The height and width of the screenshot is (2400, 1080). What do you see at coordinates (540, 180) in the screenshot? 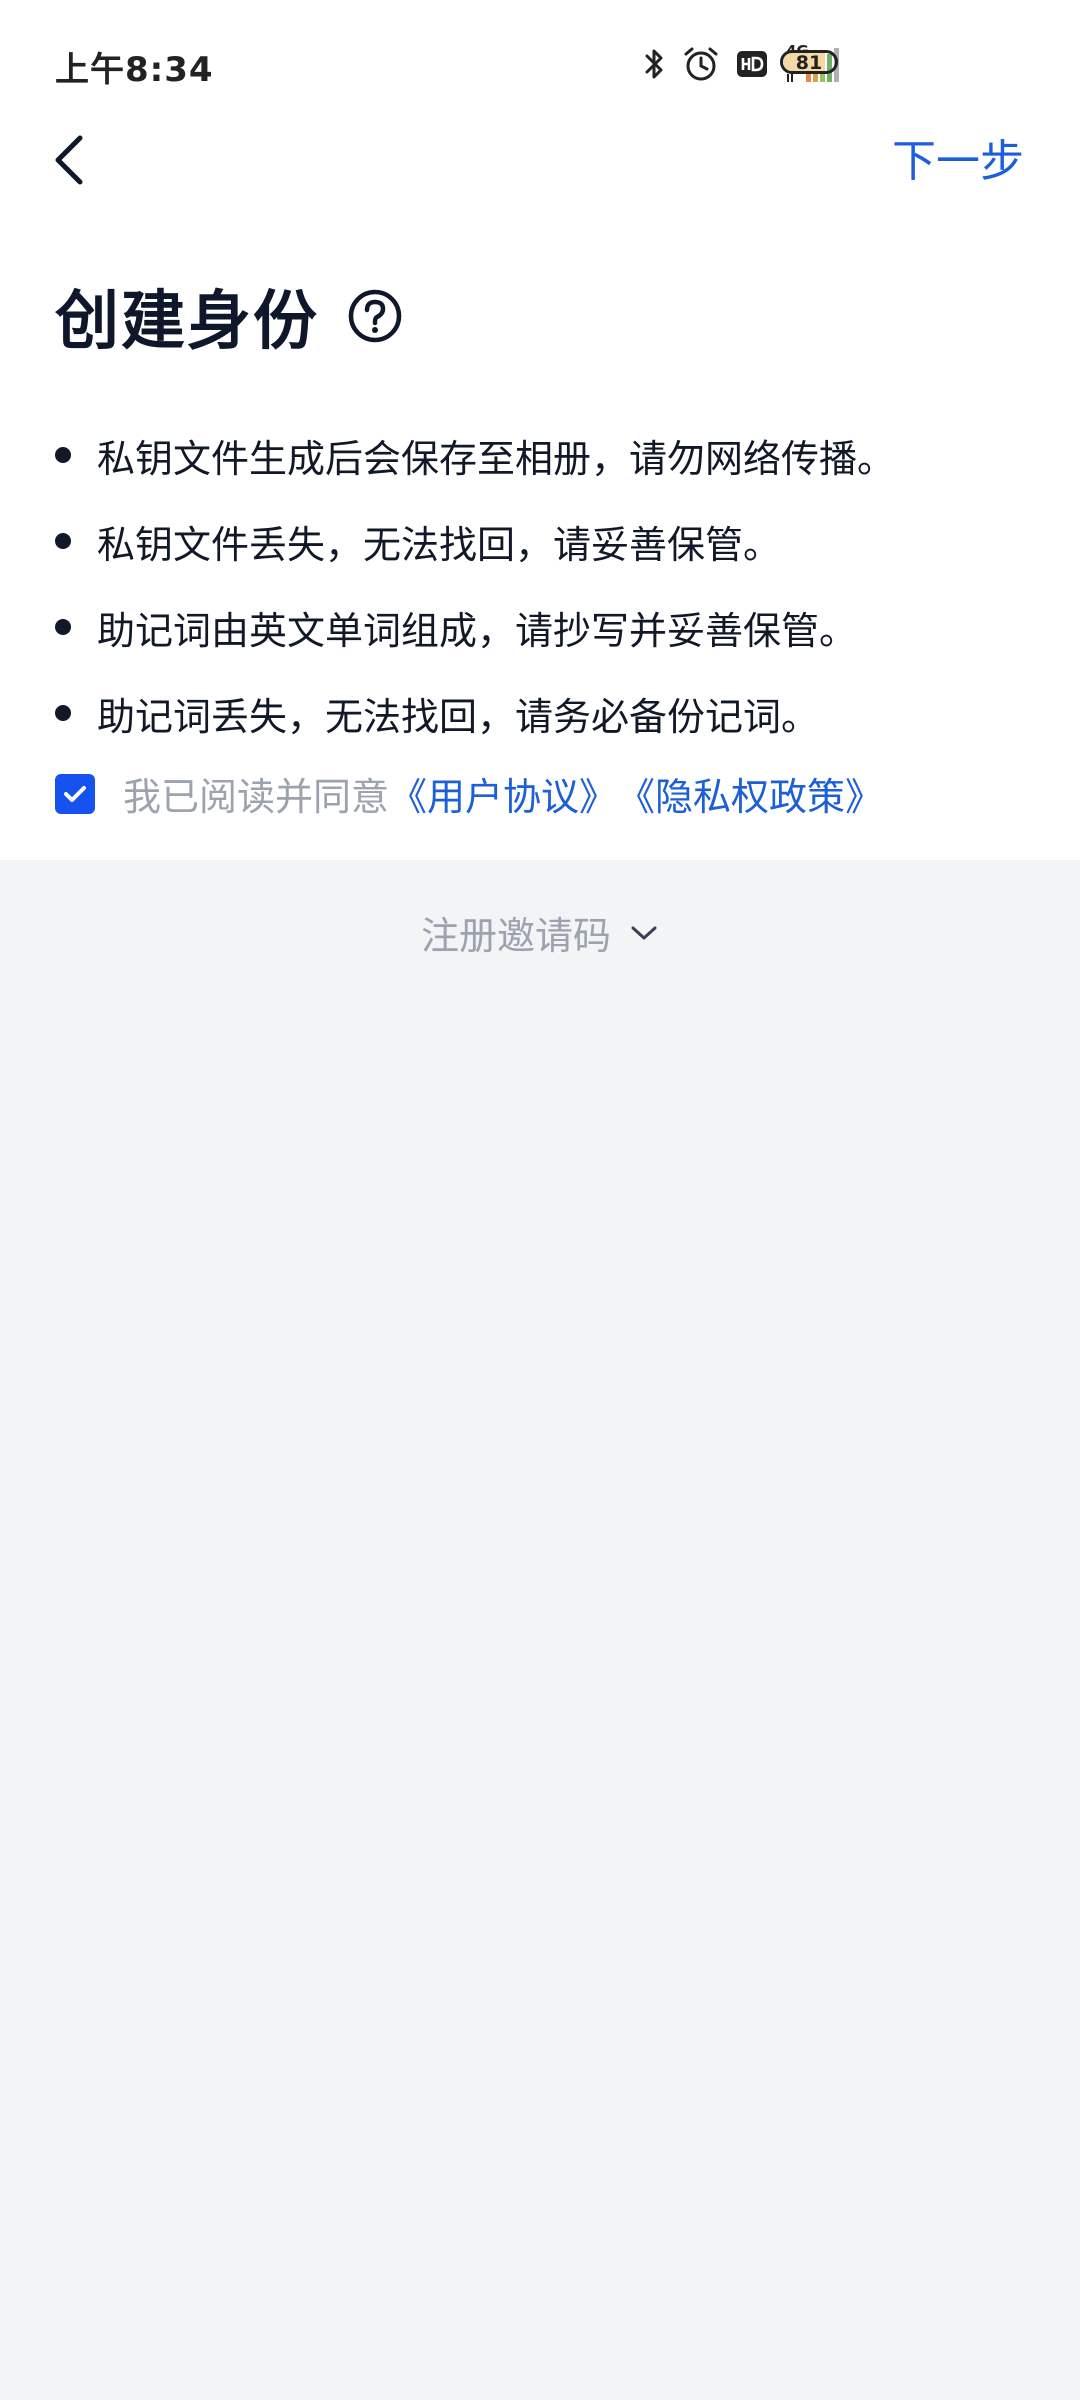
I see `nav-bar: 下一步` at bounding box center [540, 180].